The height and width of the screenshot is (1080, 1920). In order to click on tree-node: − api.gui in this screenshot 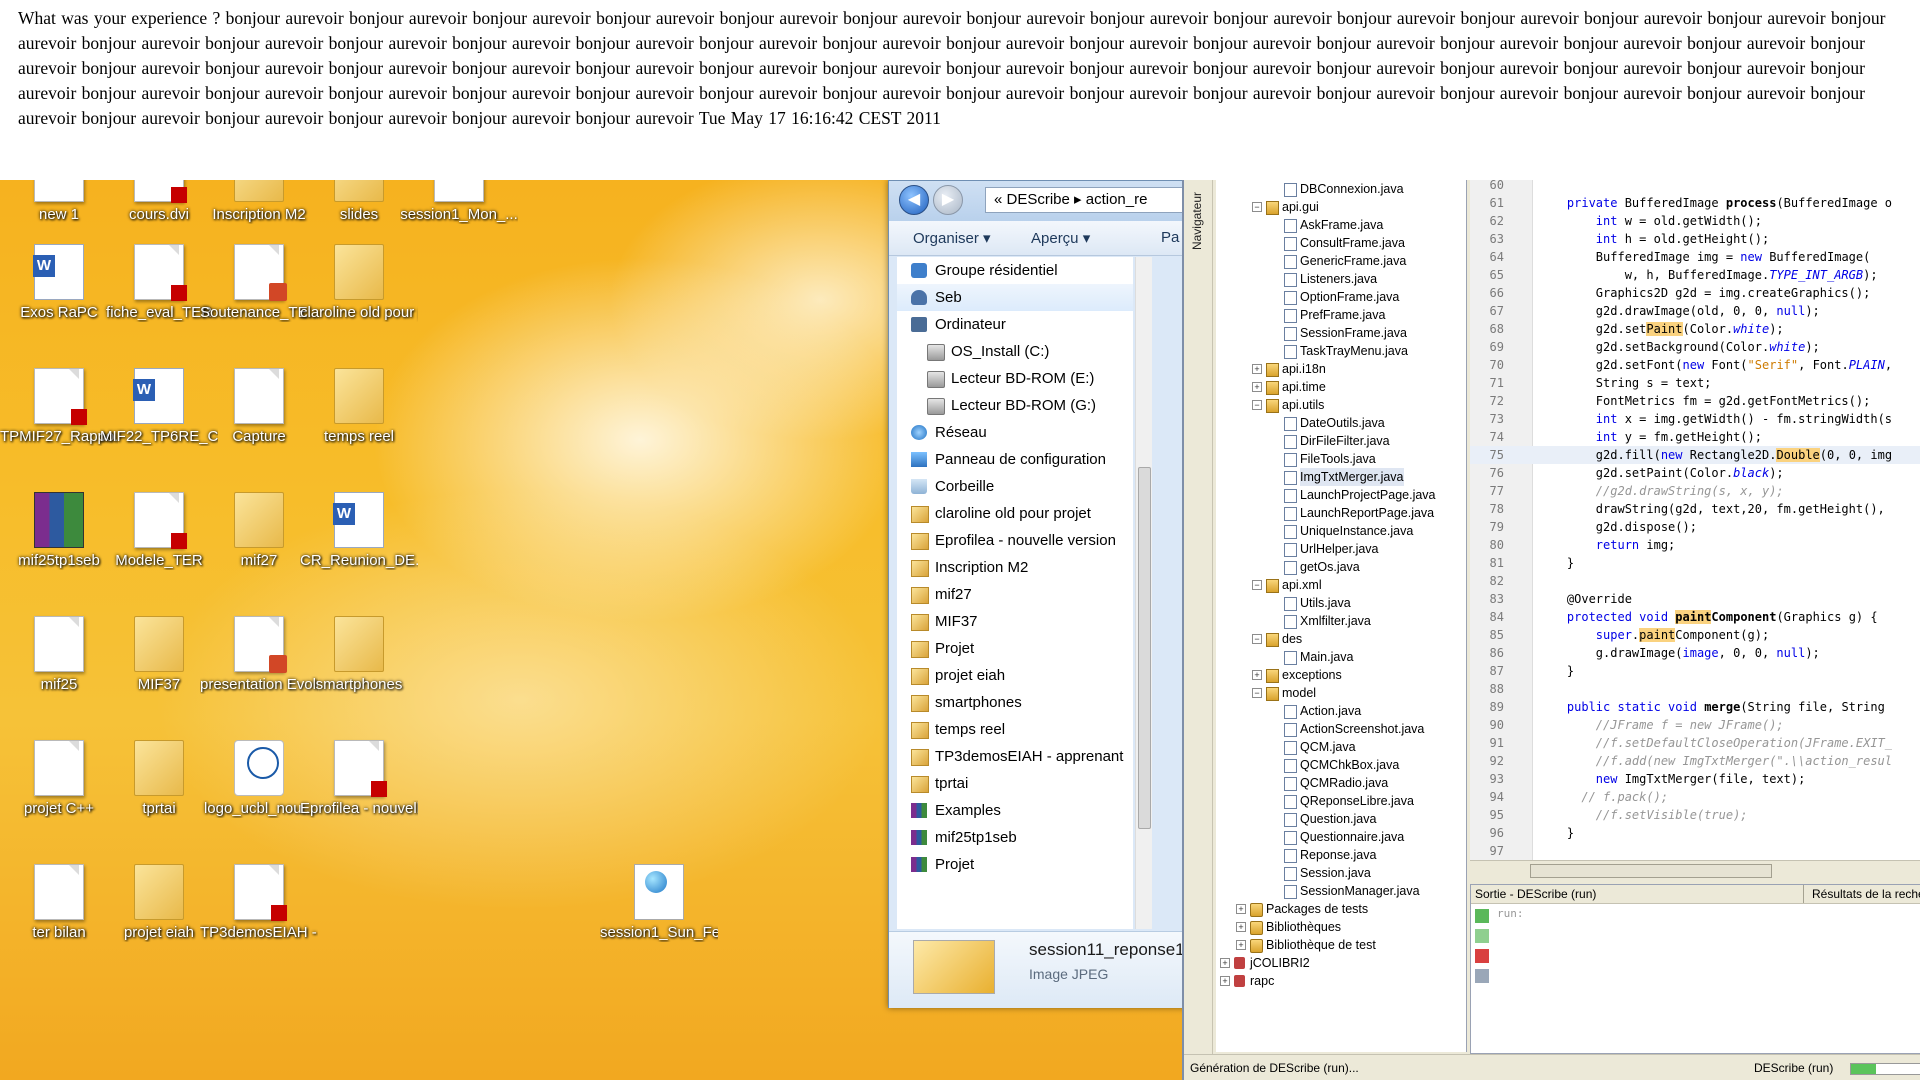, I will do `click(1341, 207)`.